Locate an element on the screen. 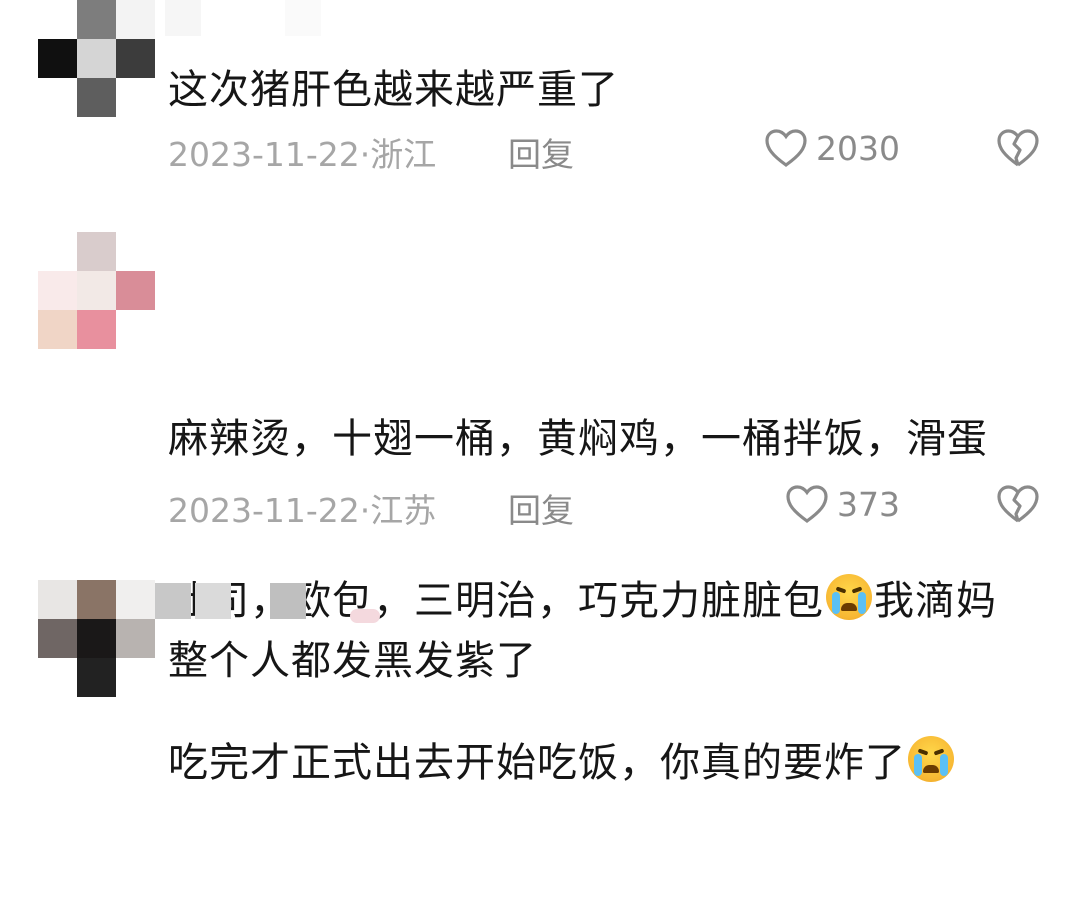  comment-meta: 2023-11-22·江苏 回复 373 is located at coordinates (604, 507).